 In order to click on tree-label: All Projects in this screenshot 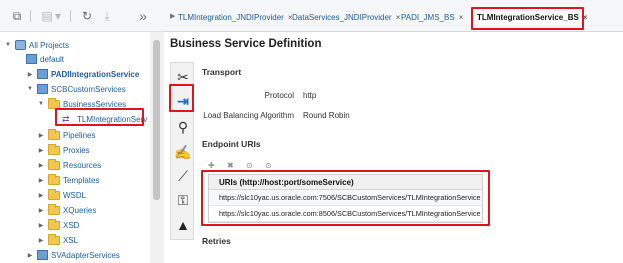, I will do `click(49, 45)`.